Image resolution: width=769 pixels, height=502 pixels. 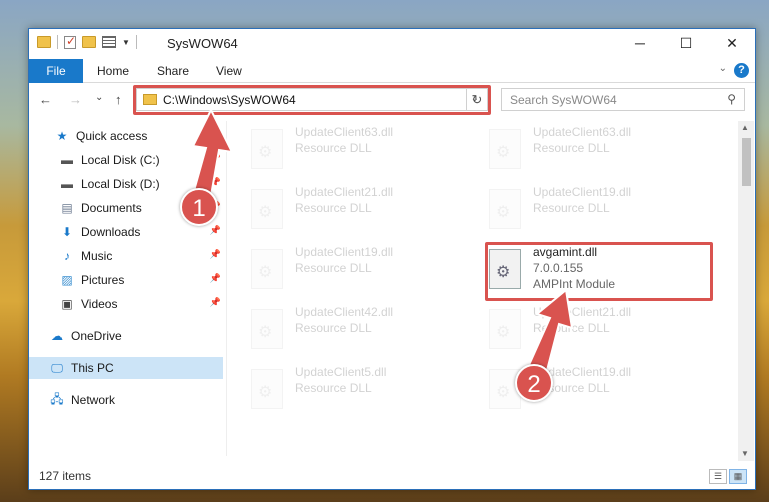 What do you see at coordinates (57, 398) in the screenshot?
I see `network-icon: 🖧` at bounding box center [57, 398].